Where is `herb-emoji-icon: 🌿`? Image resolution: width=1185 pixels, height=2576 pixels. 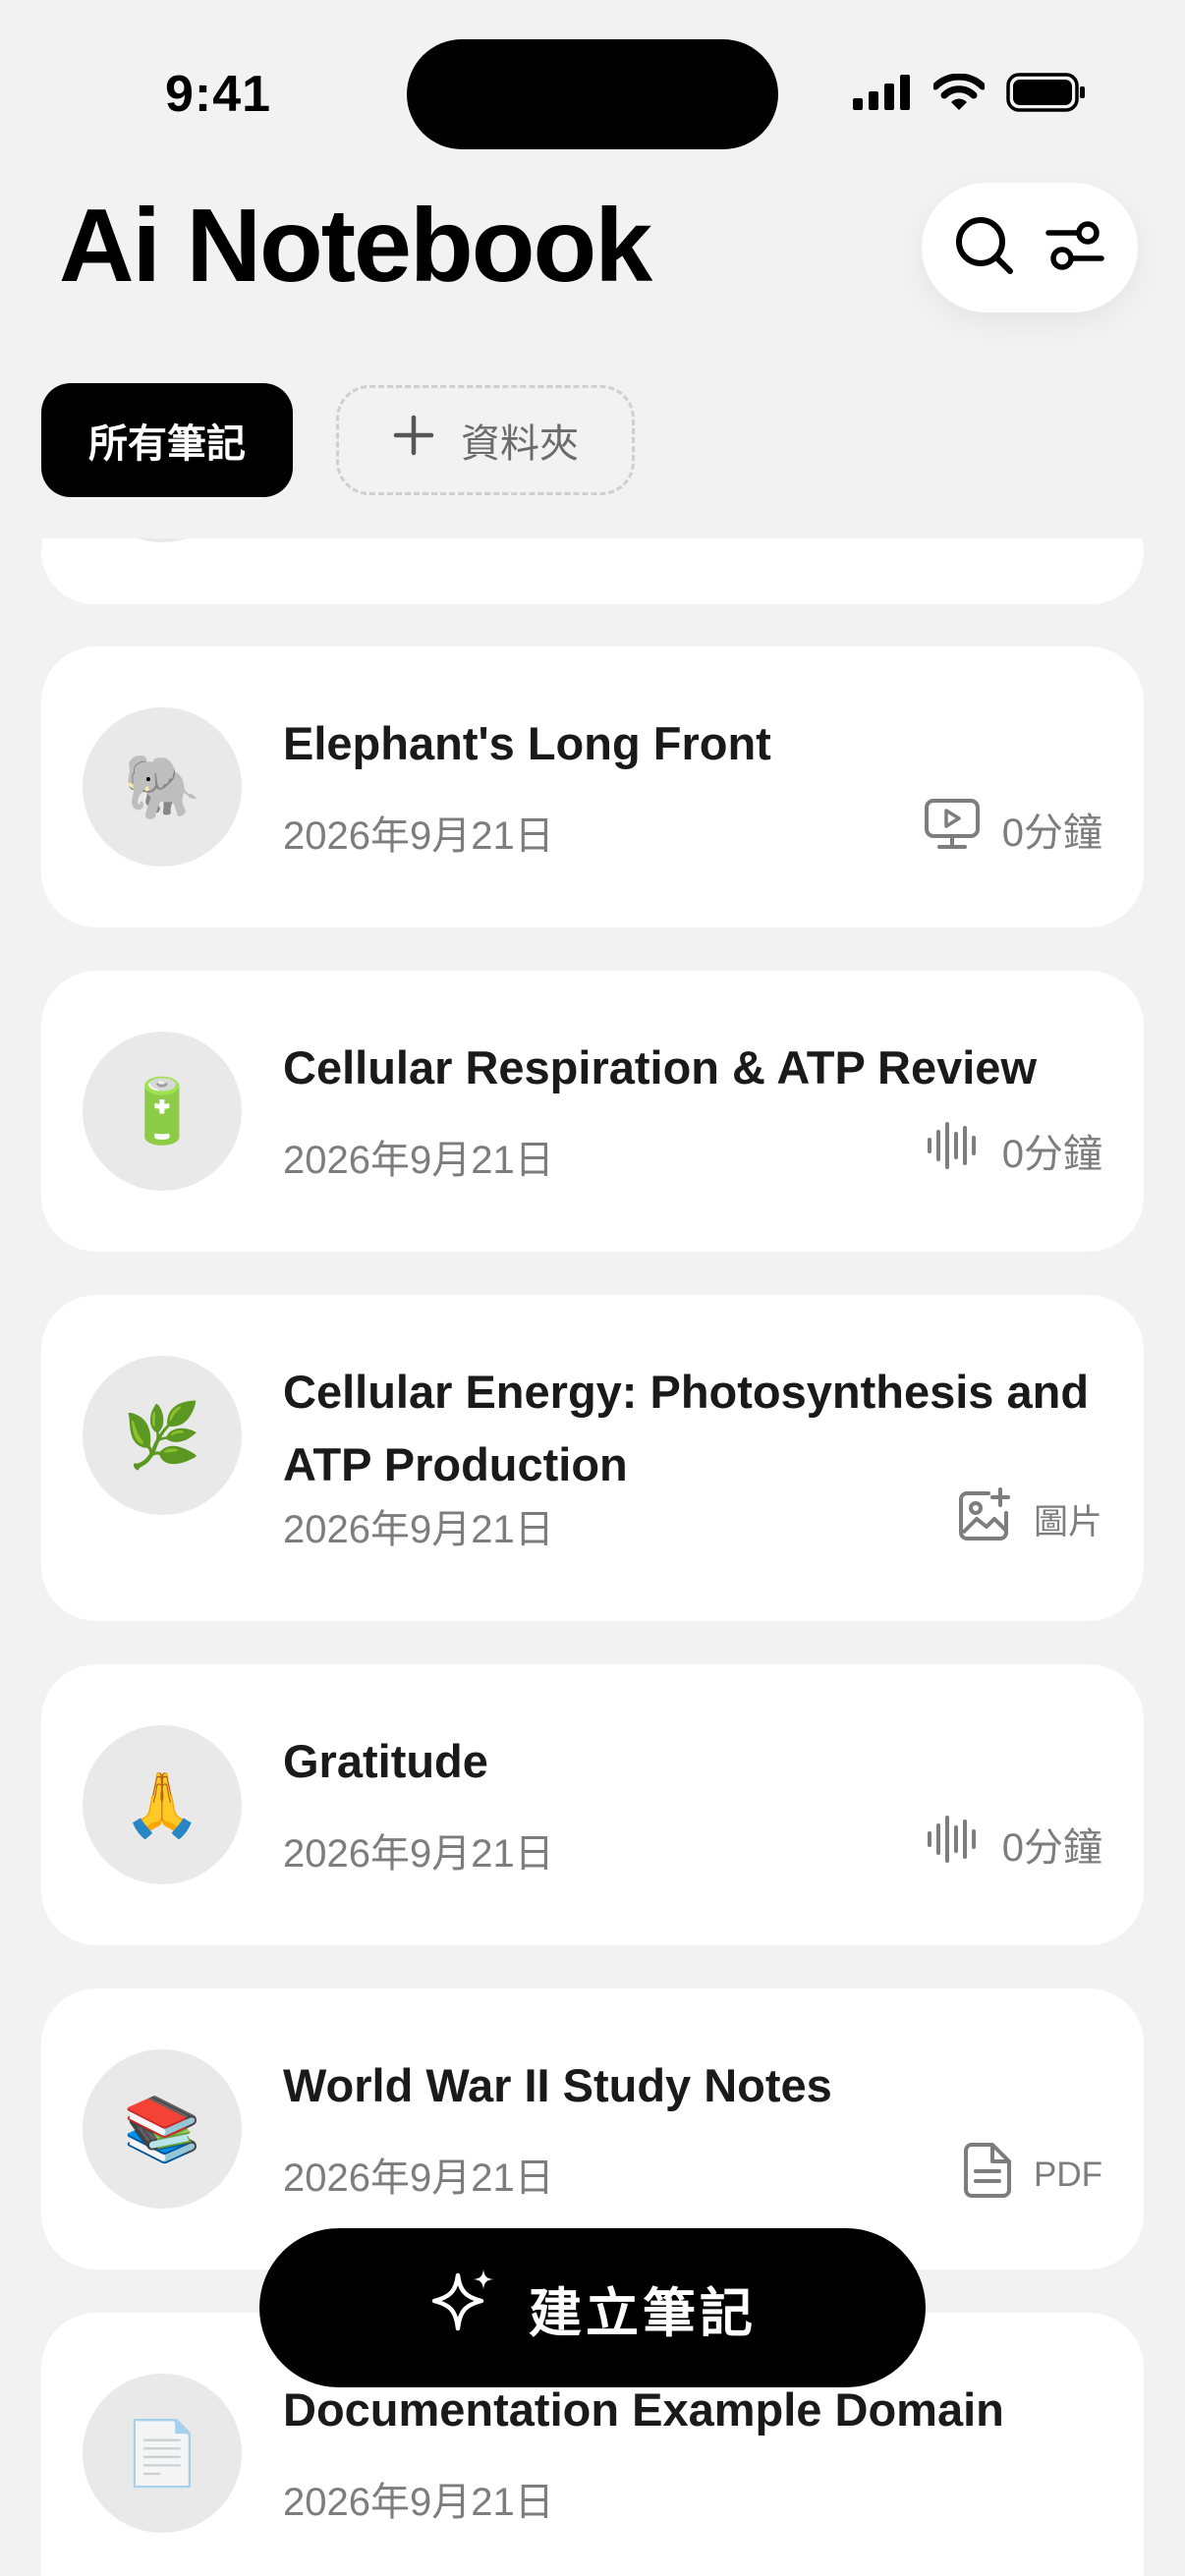 herb-emoji-icon: 🌿 is located at coordinates (162, 1435).